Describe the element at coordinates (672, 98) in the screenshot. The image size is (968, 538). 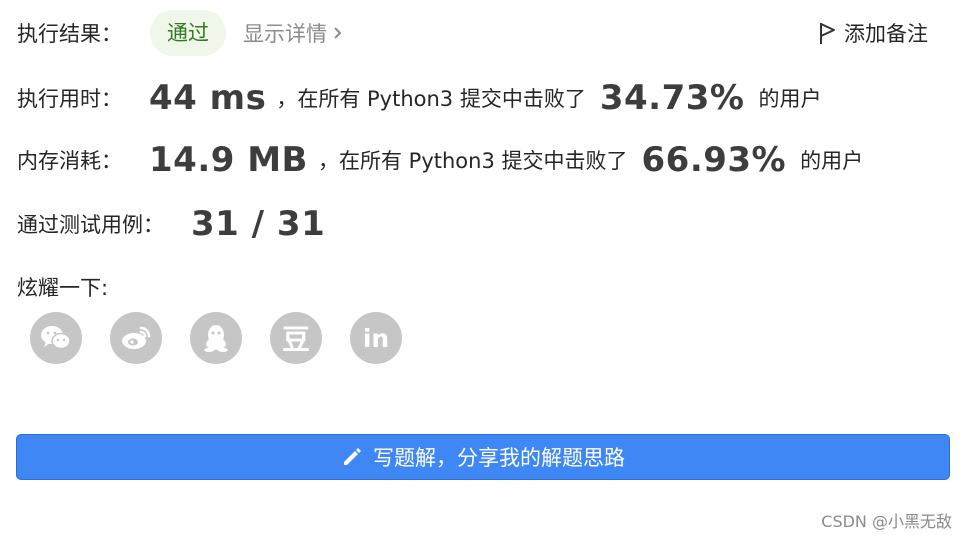
I see `runtime-percent: 34.73%` at that location.